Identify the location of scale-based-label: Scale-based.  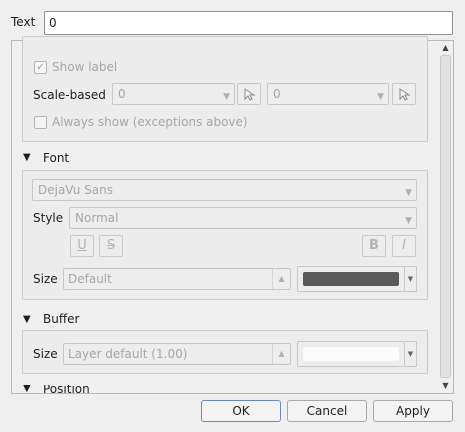
(69, 95).